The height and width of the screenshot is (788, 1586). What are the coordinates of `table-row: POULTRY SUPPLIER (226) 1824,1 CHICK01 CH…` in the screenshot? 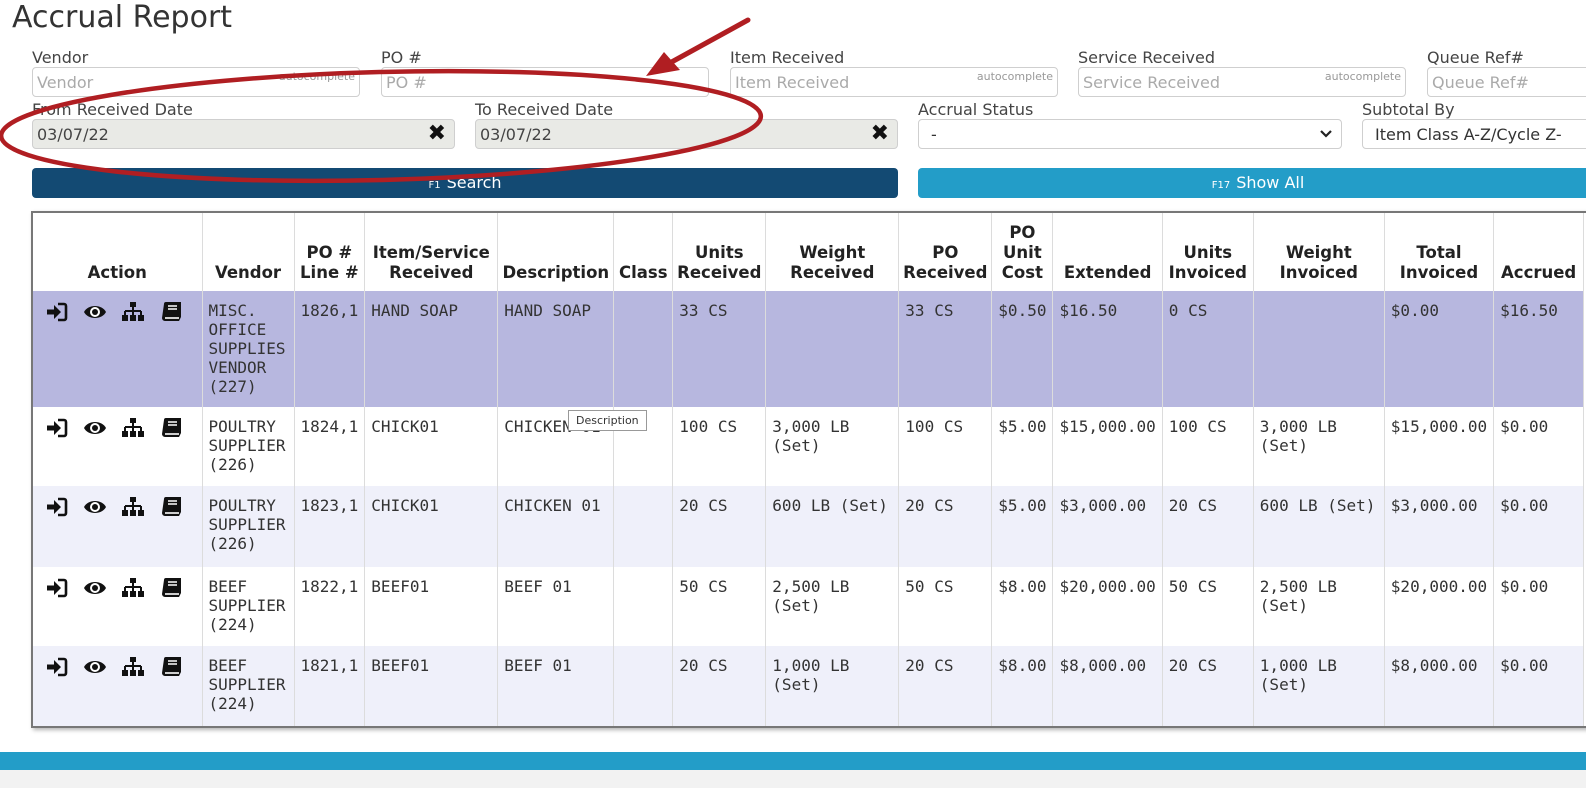 It's located at (809, 446).